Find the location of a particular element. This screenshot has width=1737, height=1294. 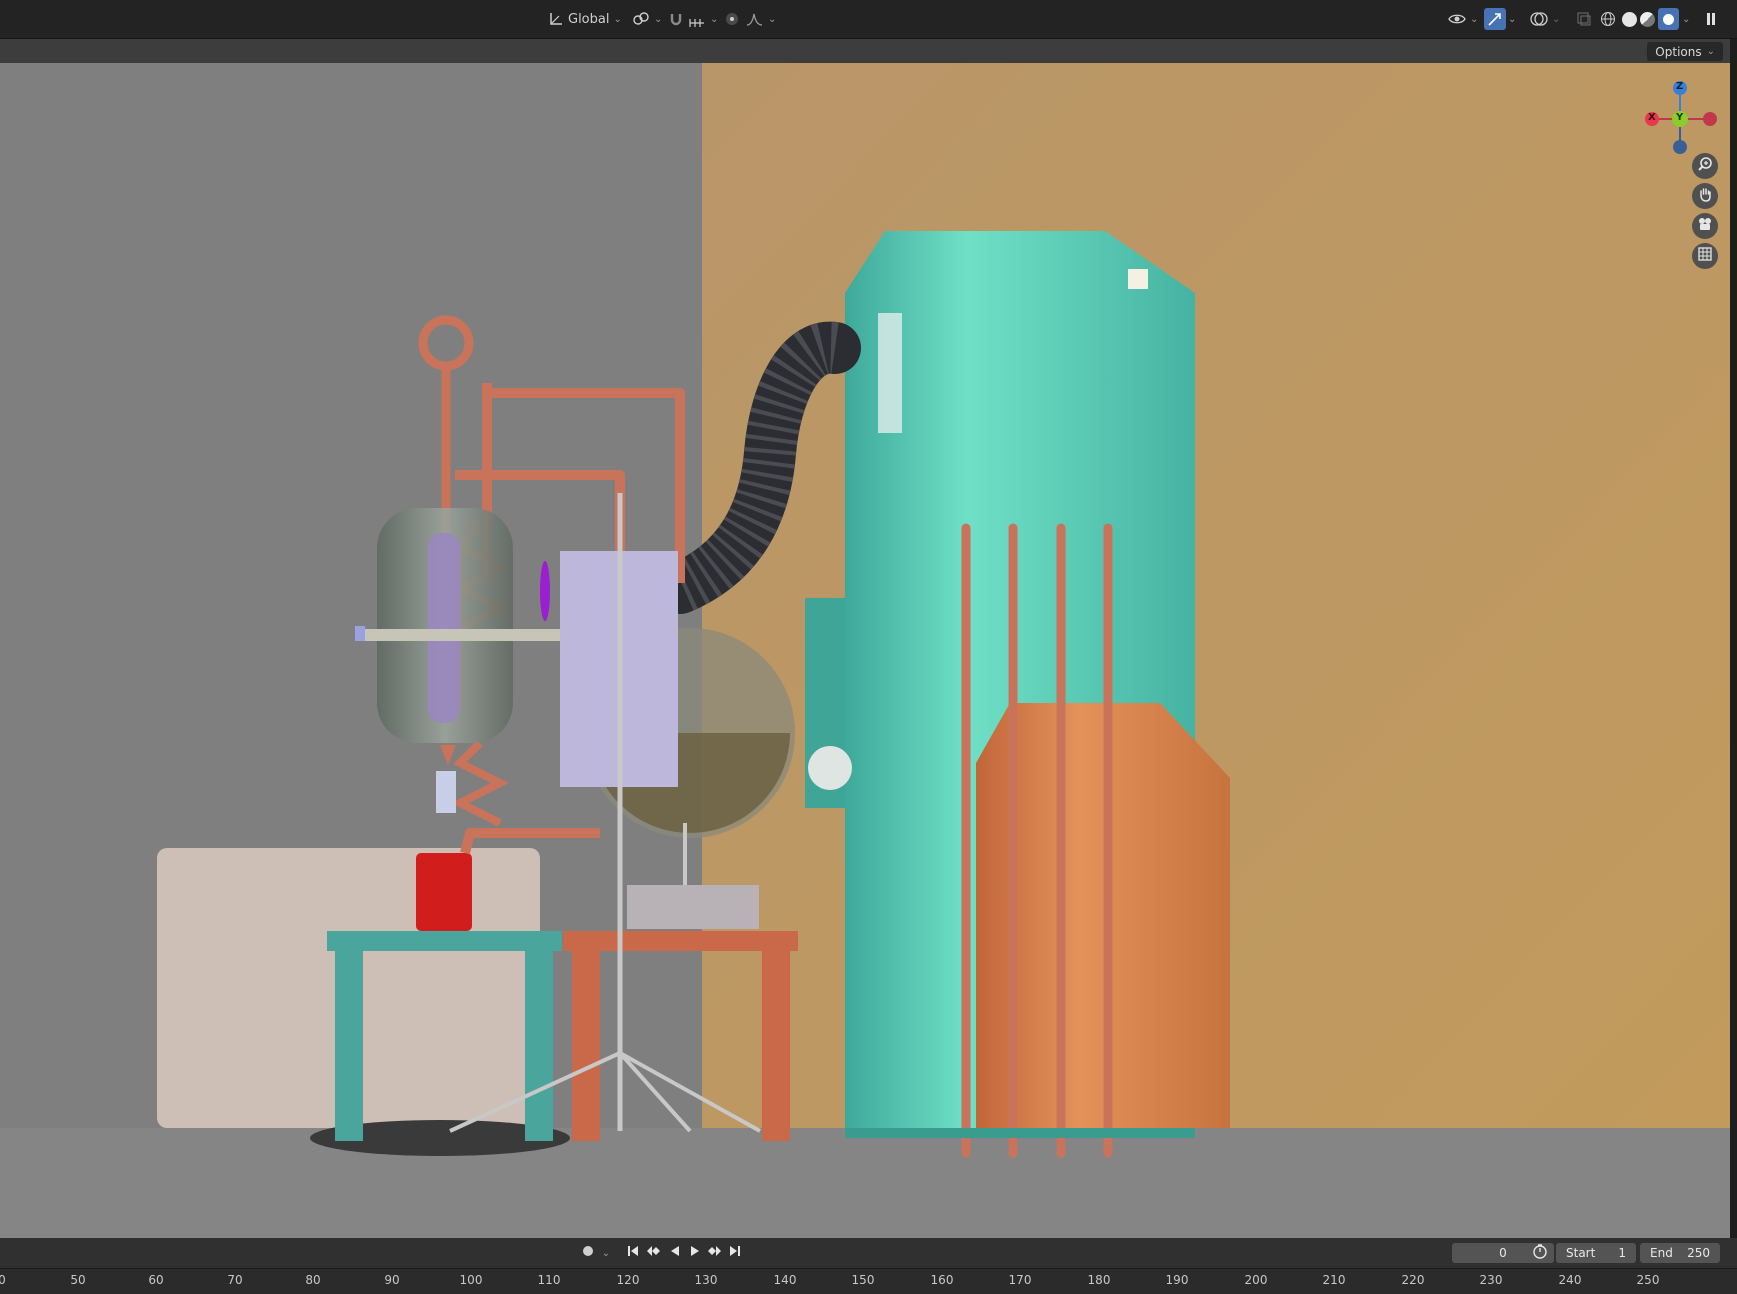

pivot-point-dropdown: ⌄ is located at coordinates (647, 19).